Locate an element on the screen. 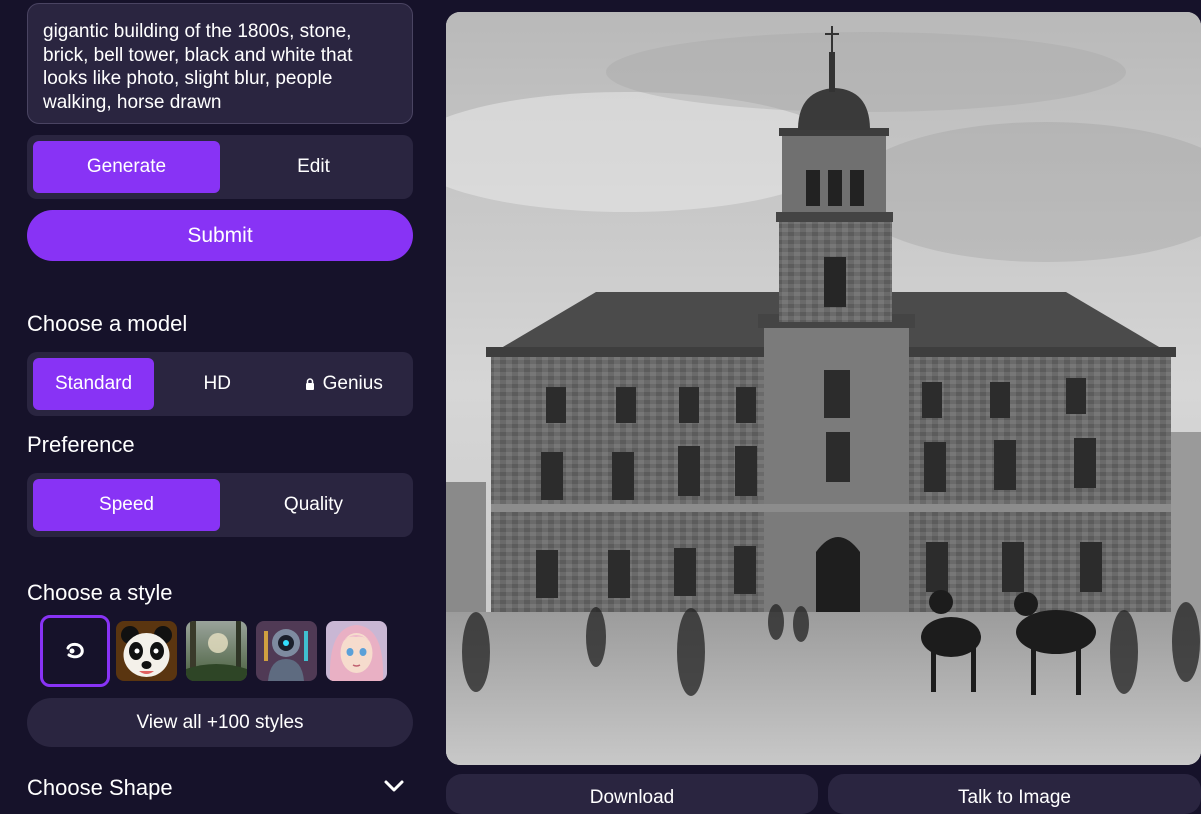 This screenshot has height=814, width=1201. style-anime-girl is located at coordinates (356, 651).